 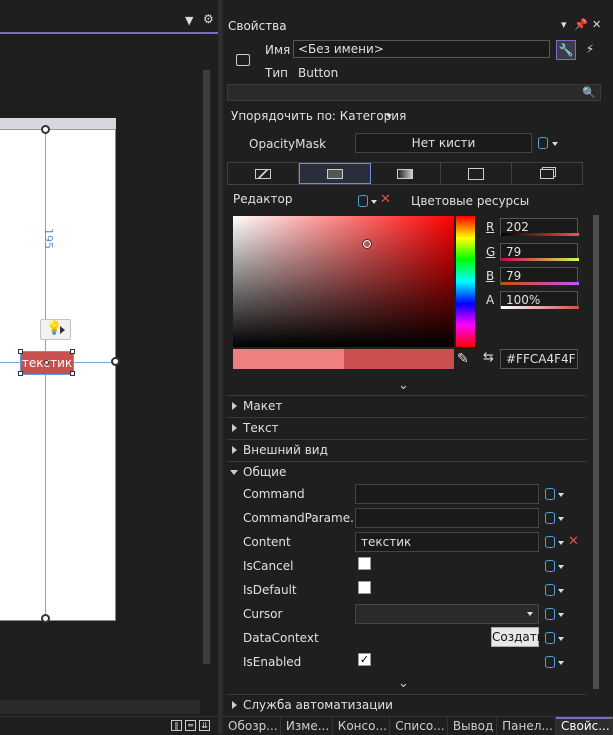 I want to click on properties-view-button: 🔧, so click(x=566, y=50).